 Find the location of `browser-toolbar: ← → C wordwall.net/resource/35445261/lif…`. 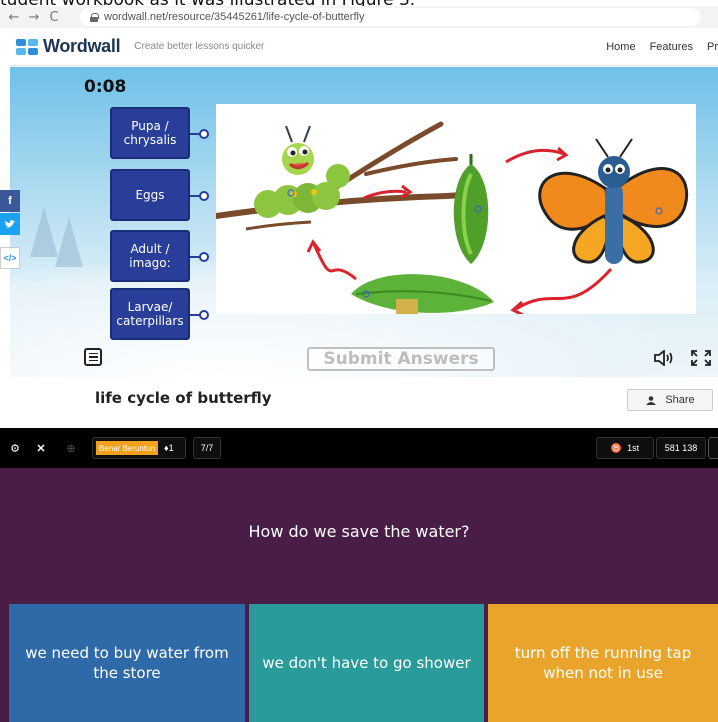

browser-toolbar: ← → C wordwall.net/resource/35445261/lif… is located at coordinates (359, 17).